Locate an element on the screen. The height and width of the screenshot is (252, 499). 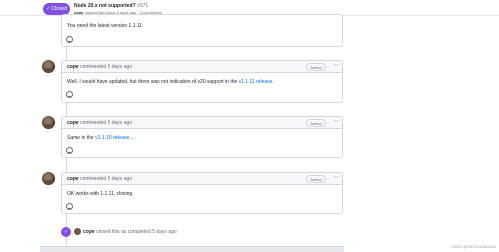
closed-event-author: cope is located at coordinates (89, 232).